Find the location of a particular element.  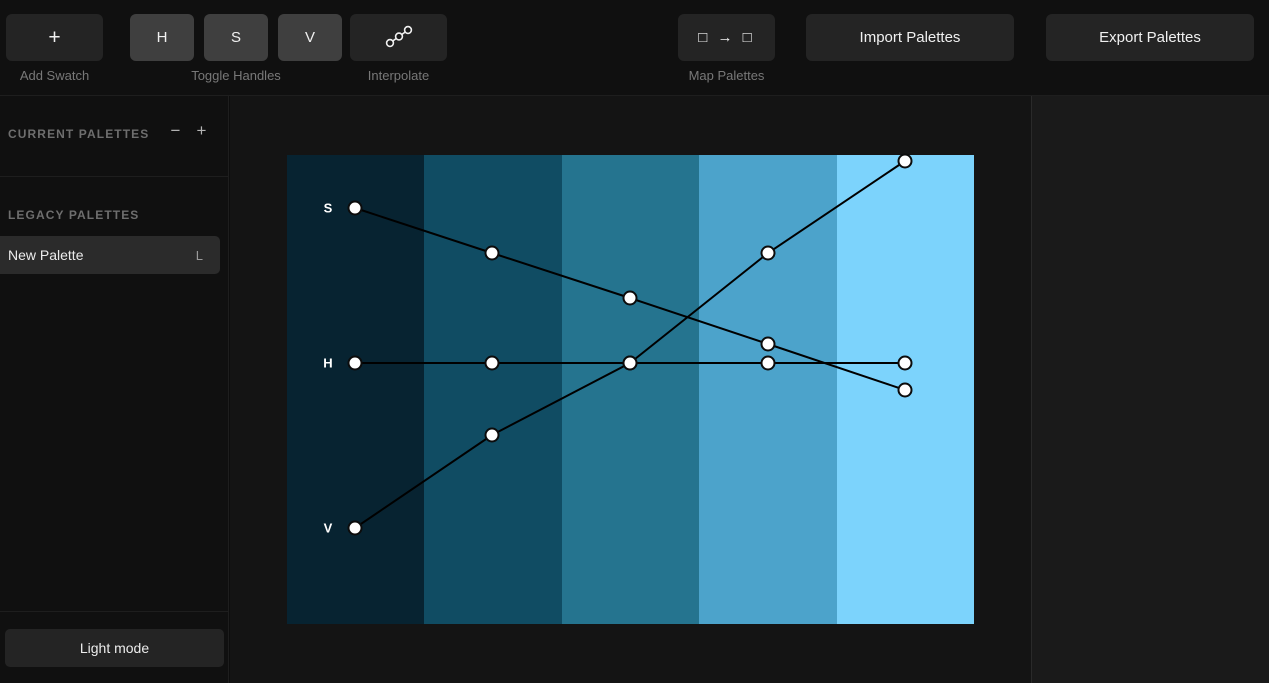

tool-group-add-swatch: + Add Swatch is located at coordinates (54, 48).